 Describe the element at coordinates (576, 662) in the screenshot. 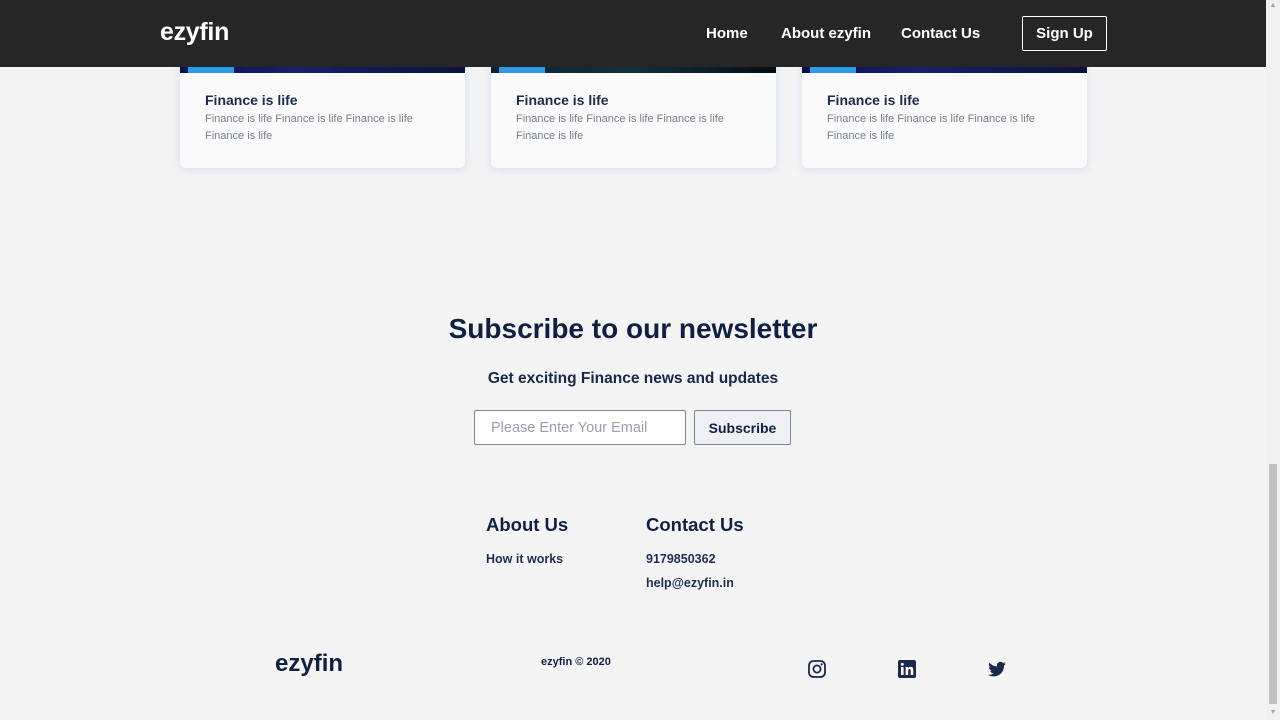

I see `copyright-text: ezyfin © 2020` at that location.